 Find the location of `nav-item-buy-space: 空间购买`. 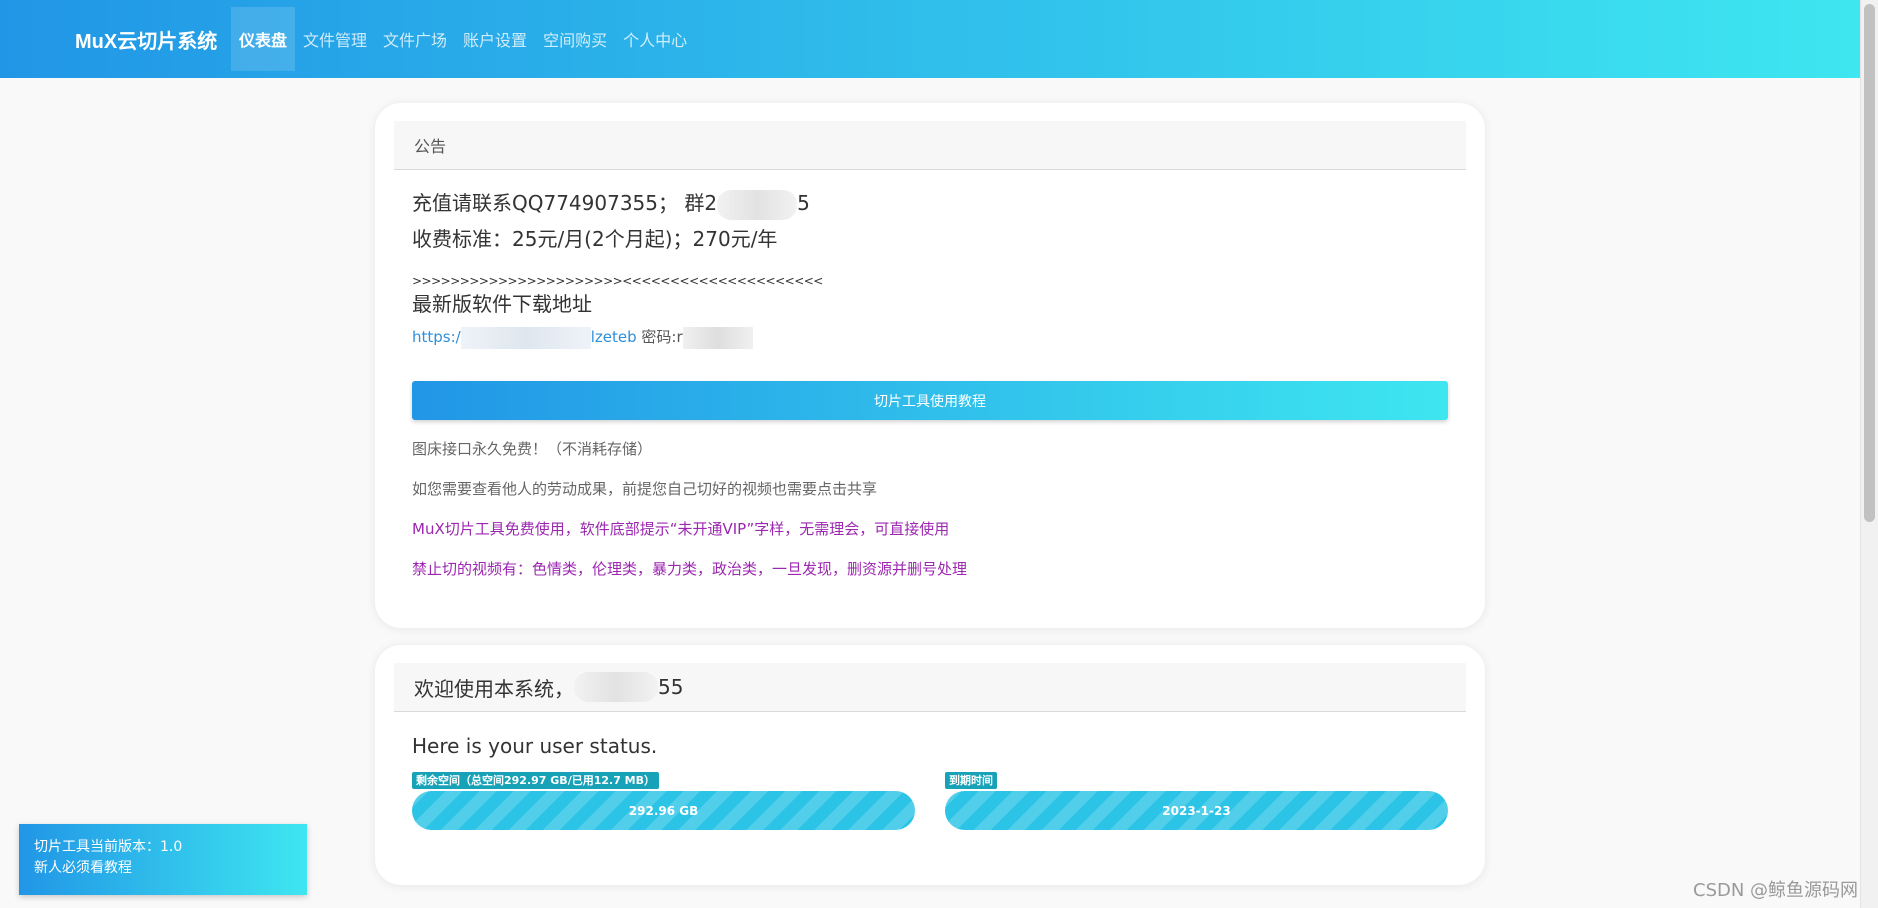

nav-item-buy-space: 空间购买 is located at coordinates (575, 39).